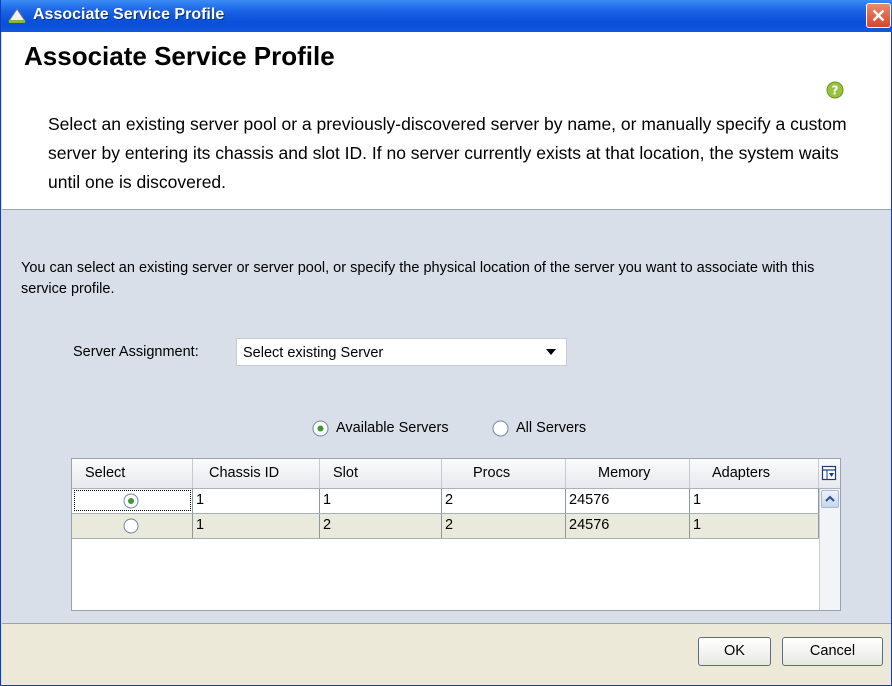  I want to click on cell-slot: 2, so click(381, 526).